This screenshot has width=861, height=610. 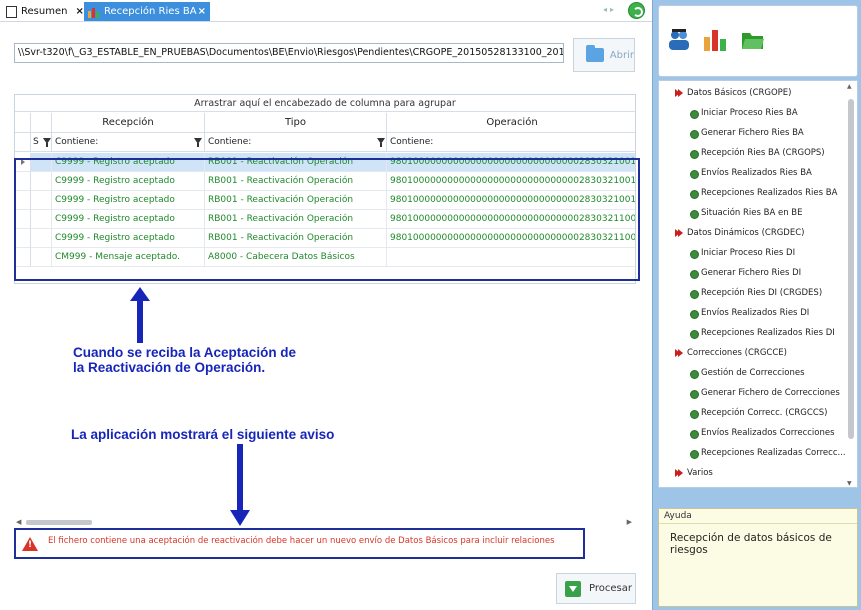 I want to click on abrir-button: Abrir, so click(x=604, y=55).